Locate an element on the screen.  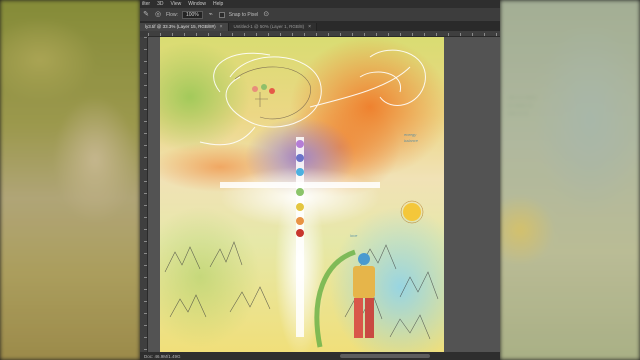
pressure-size-icon: ⊙ is located at coordinates (266, 15).